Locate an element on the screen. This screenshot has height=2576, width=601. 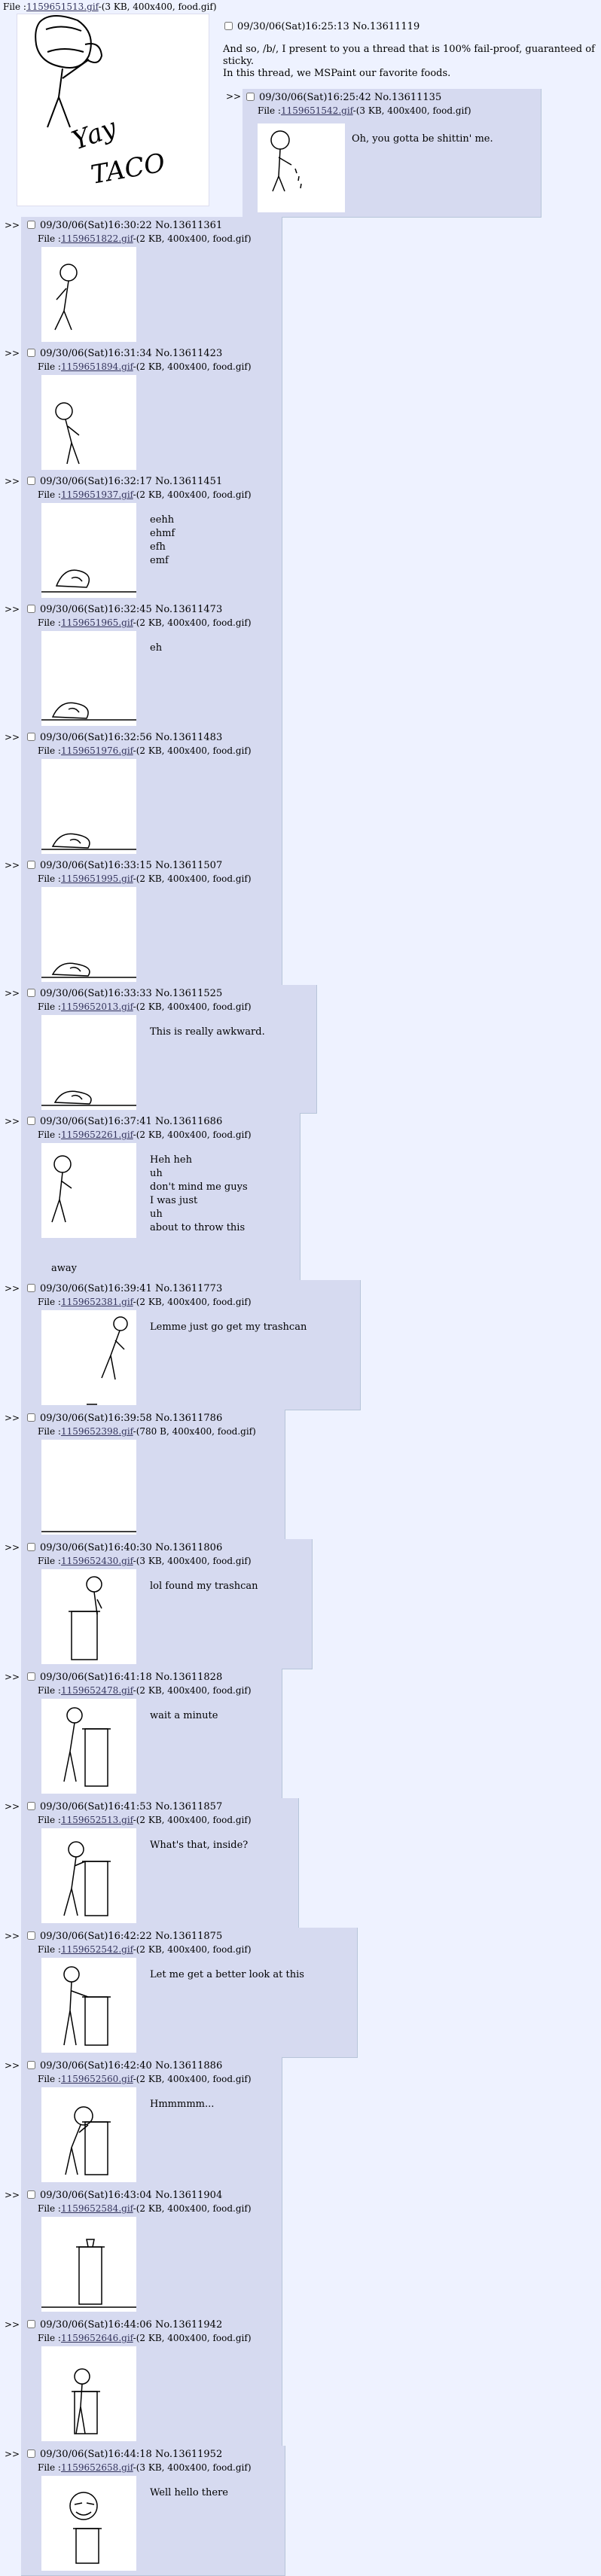
reply-post-number: No.13611361 is located at coordinates (188, 225).